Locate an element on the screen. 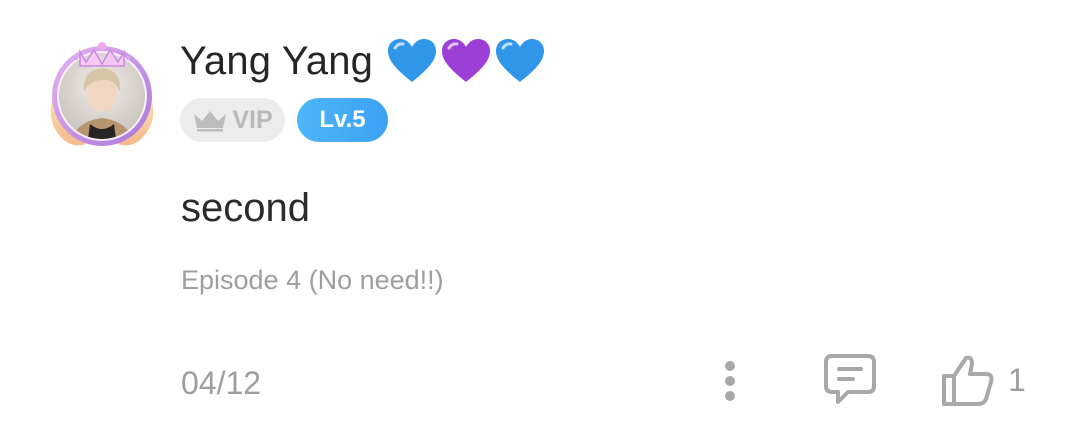  level-badge-label: Lv.5 is located at coordinates (342, 119).